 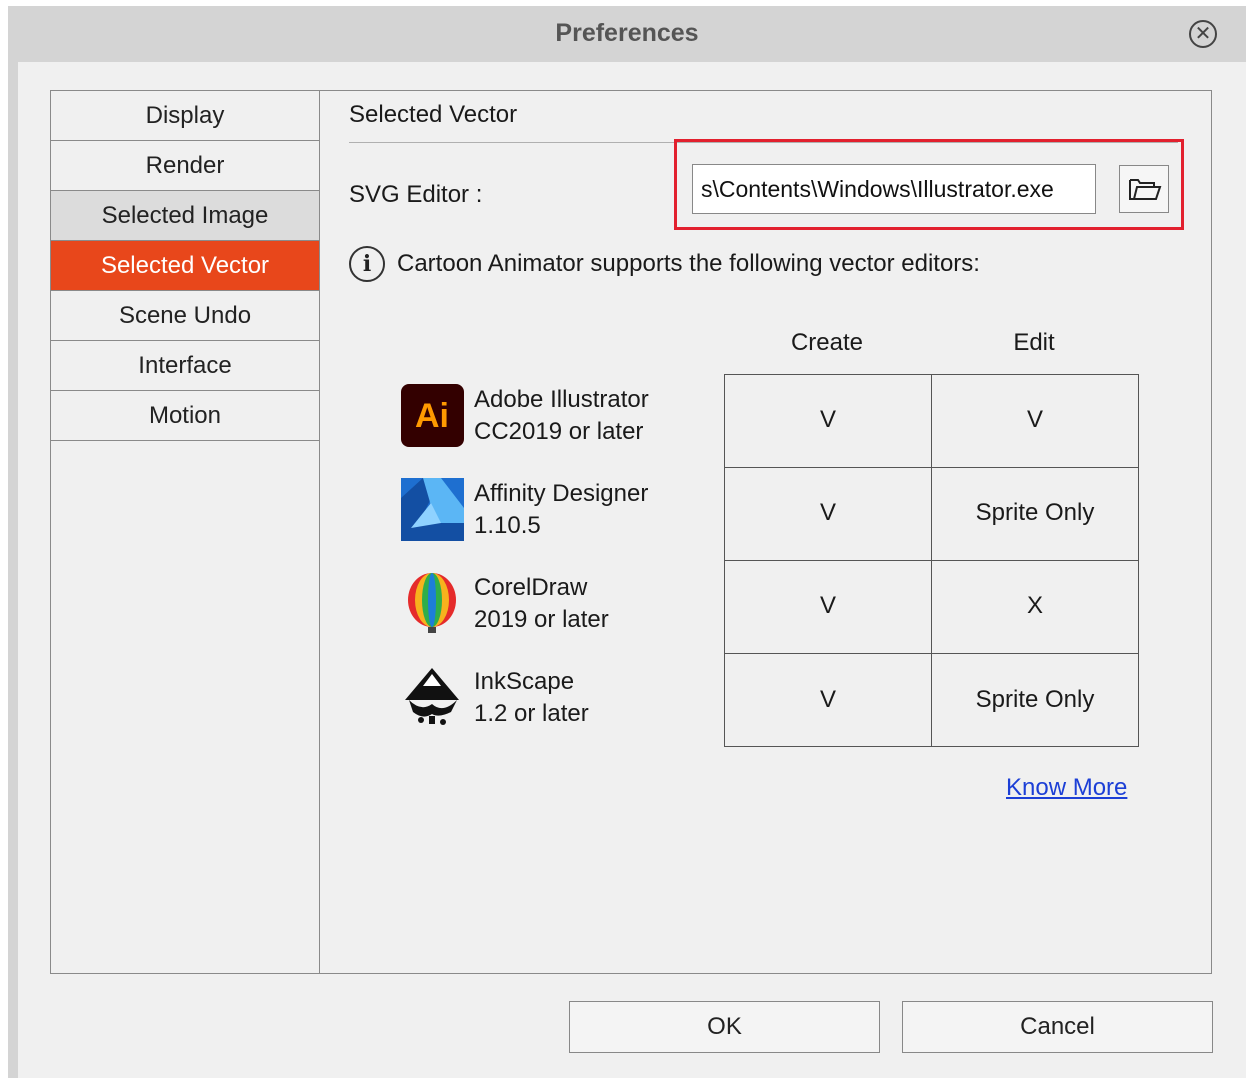 I want to click on section-title: Selected Vector, so click(x=433, y=114).